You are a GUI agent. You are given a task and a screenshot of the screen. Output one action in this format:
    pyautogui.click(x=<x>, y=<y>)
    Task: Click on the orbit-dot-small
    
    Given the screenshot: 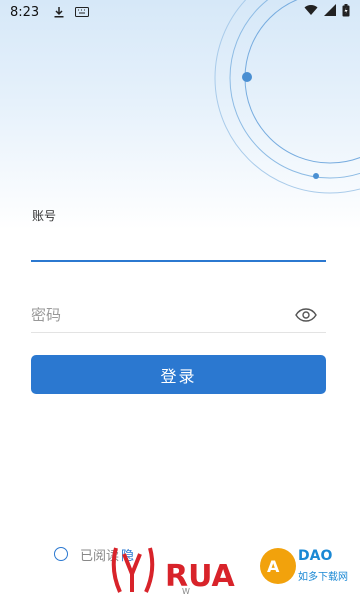 What is the action you would take?
    pyautogui.click(x=316, y=176)
    